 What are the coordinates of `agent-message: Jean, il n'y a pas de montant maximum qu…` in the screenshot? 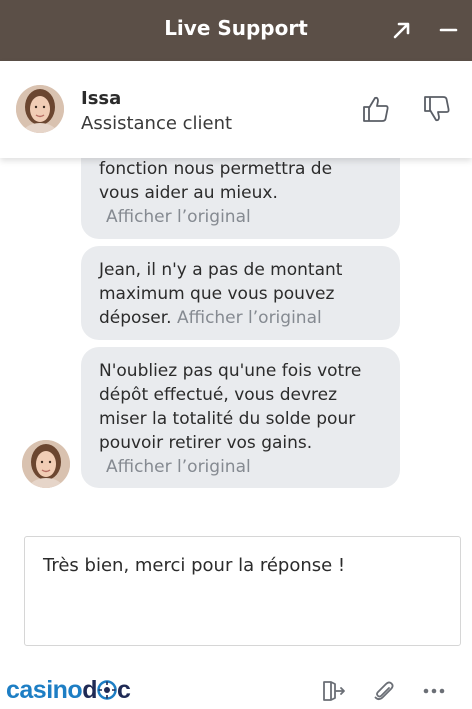 It's located at (240, 293).